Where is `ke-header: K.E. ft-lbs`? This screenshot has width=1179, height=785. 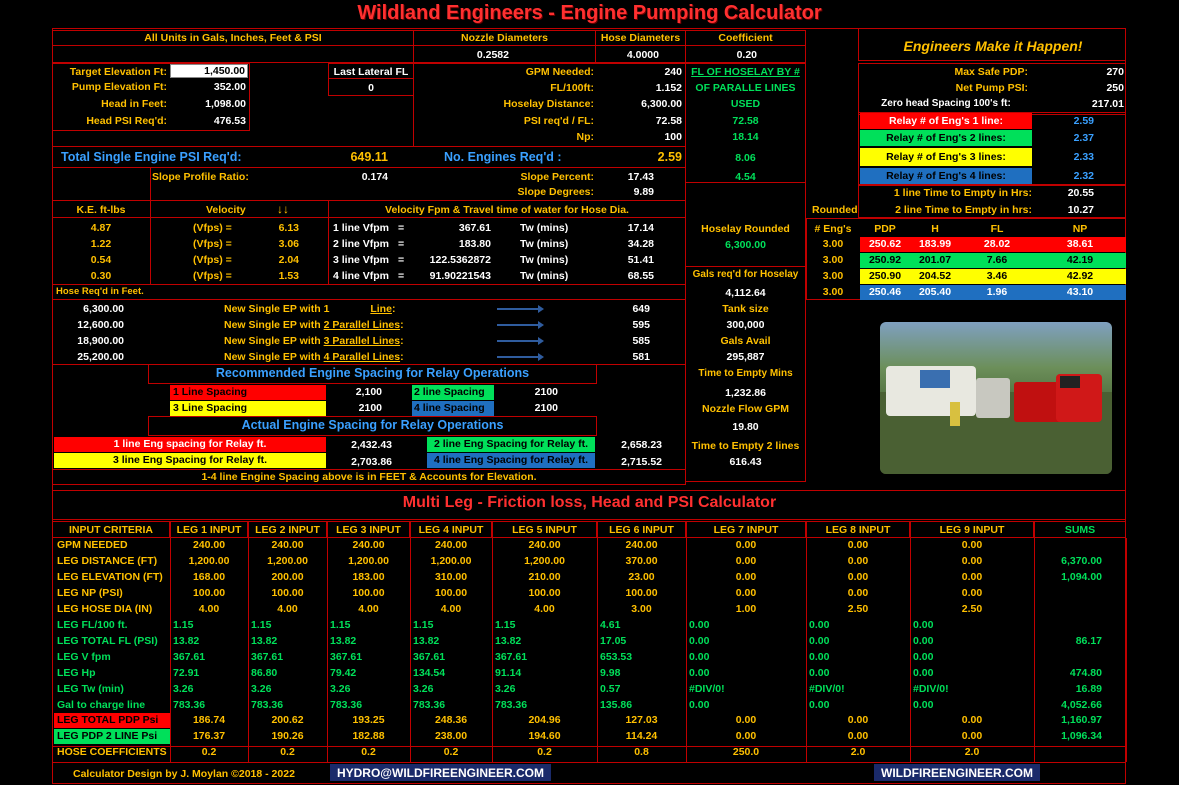
ke-header: K.E. ft-lbs is located at coordinates (101, 210).